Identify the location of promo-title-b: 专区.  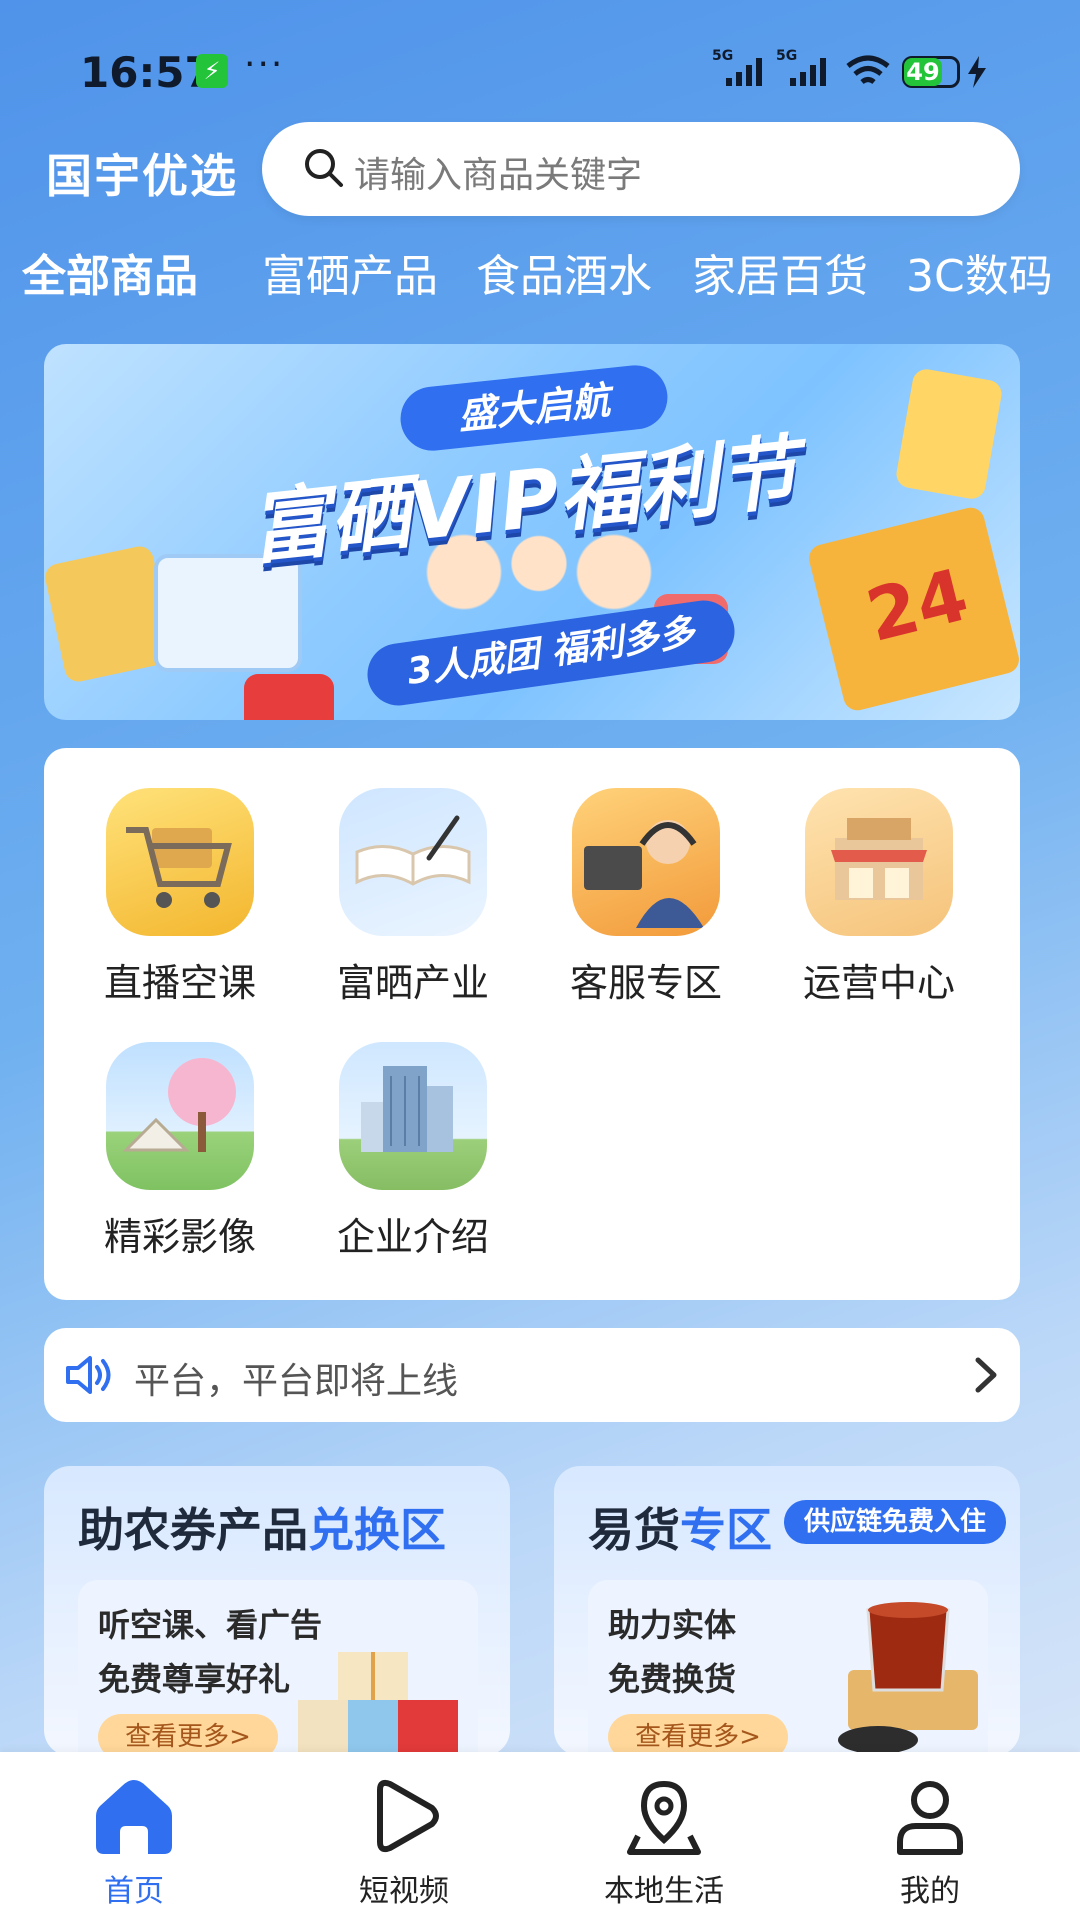
(726, 1530).